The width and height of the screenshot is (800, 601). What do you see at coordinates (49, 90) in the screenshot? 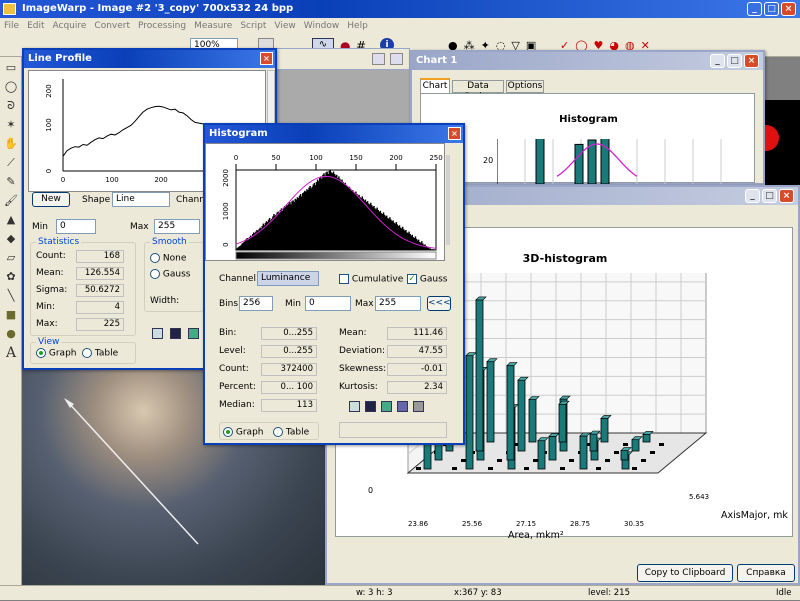
I see `lp-y-tick: 200` at bounding box center [49, 90].